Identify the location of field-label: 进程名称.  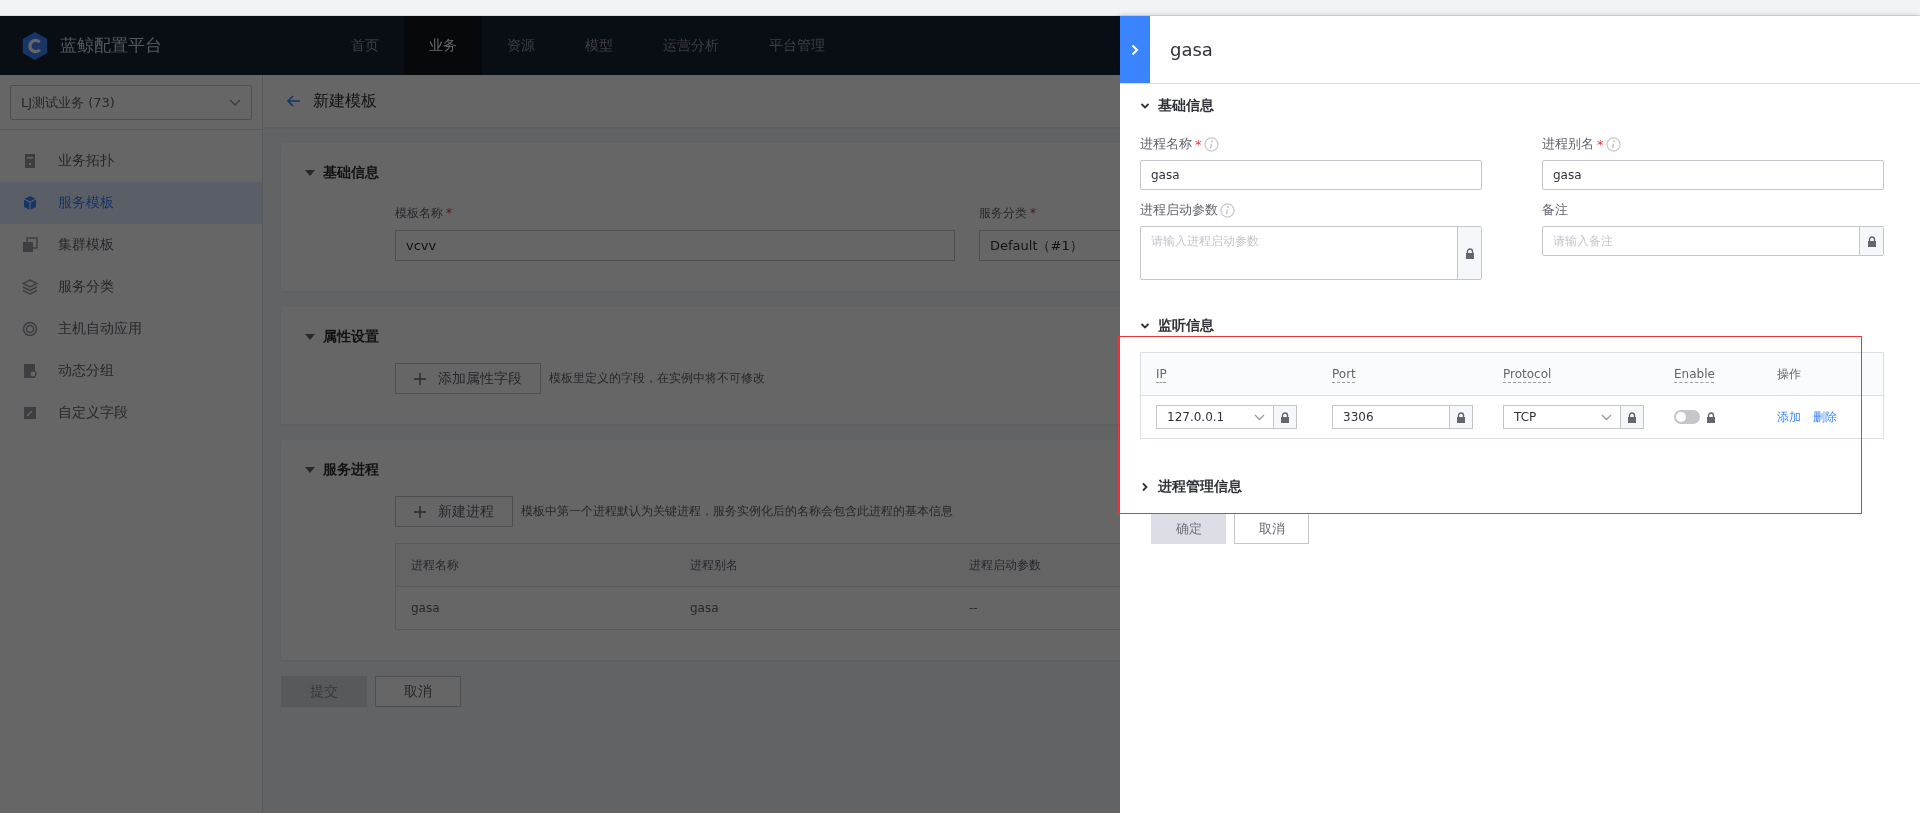
(1166, 144).